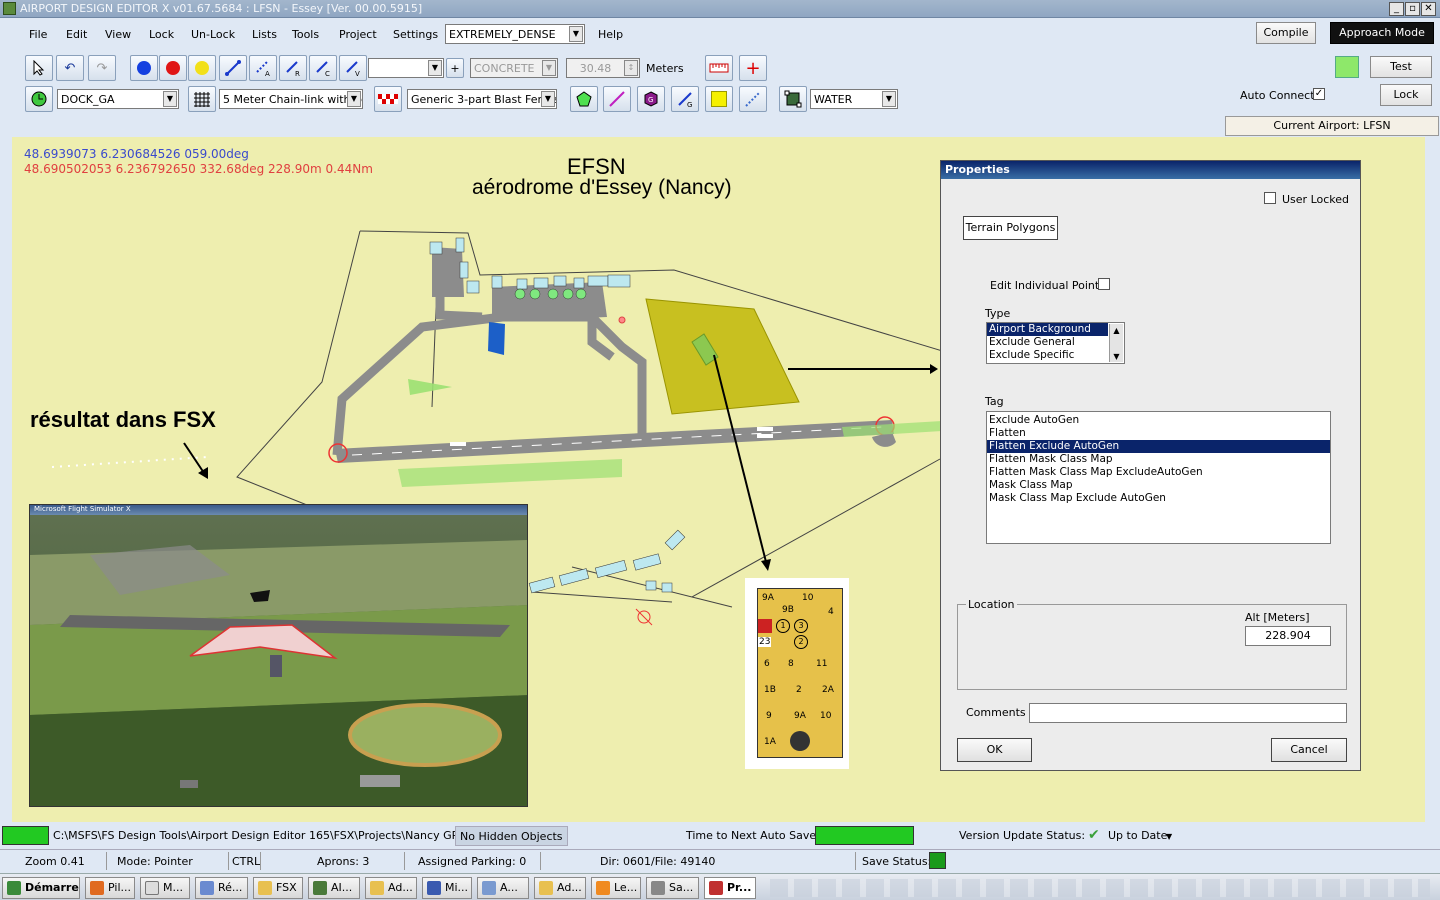 The image size is (1440, 900). What do you see at coordinates (39, 68) in the screenshot?
I see `pointer-tool` at bounding box center [39, 68].